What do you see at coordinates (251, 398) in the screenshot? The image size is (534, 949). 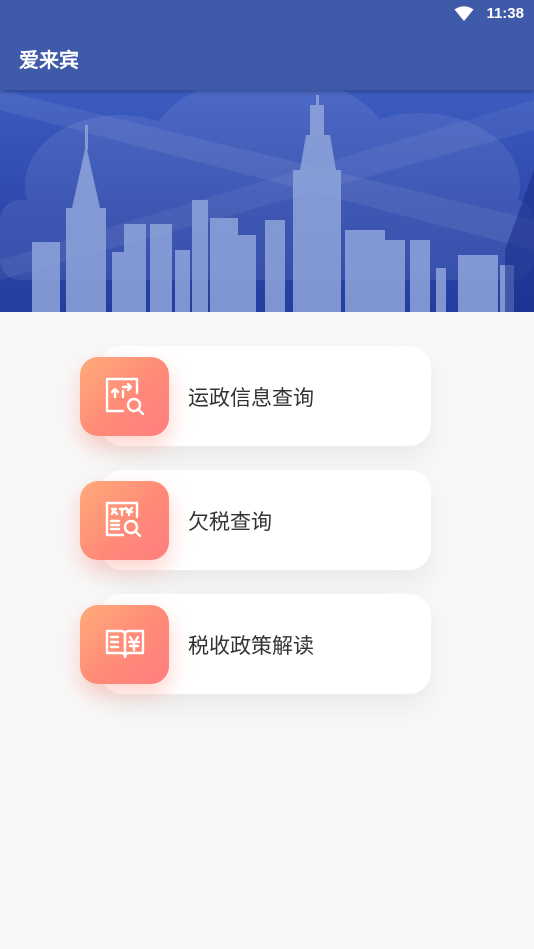 I see `menu-item-label: 运政信息查询` at bounding box center [251, 398].